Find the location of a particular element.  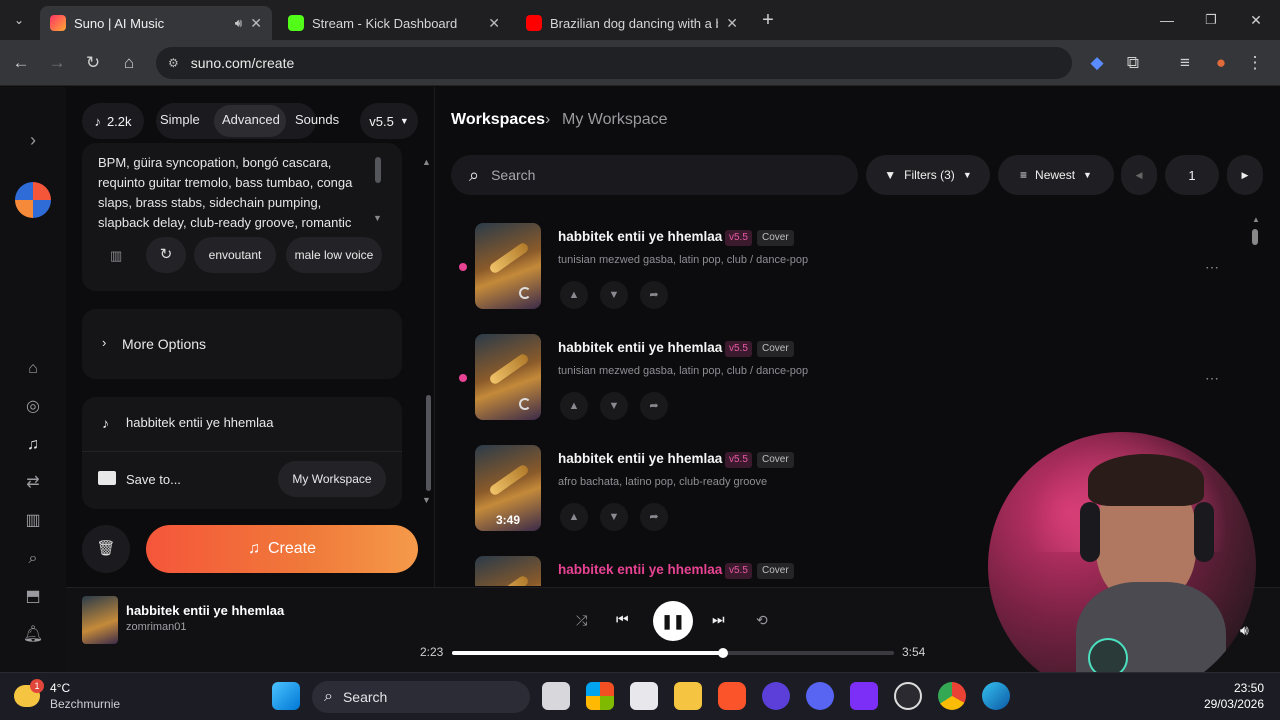

taskbar-search: ⌕ Search is located at coordinates (421, 697).